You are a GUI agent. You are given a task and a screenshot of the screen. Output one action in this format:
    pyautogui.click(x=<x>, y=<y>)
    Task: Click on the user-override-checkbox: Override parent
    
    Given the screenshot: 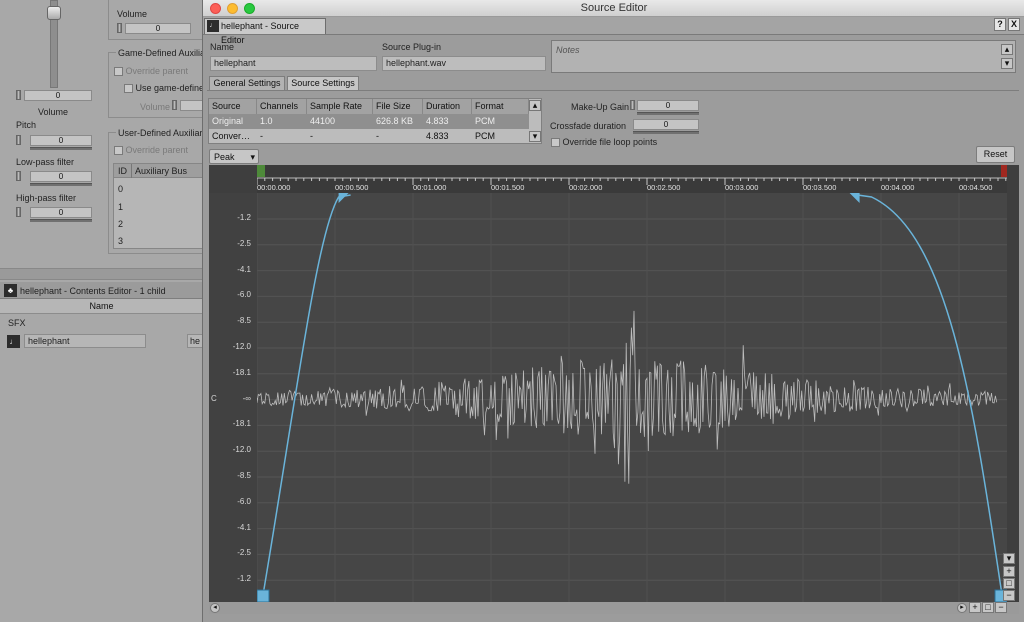 What is the action you would take?
    pyautogui.click(x=151, y=150)
    